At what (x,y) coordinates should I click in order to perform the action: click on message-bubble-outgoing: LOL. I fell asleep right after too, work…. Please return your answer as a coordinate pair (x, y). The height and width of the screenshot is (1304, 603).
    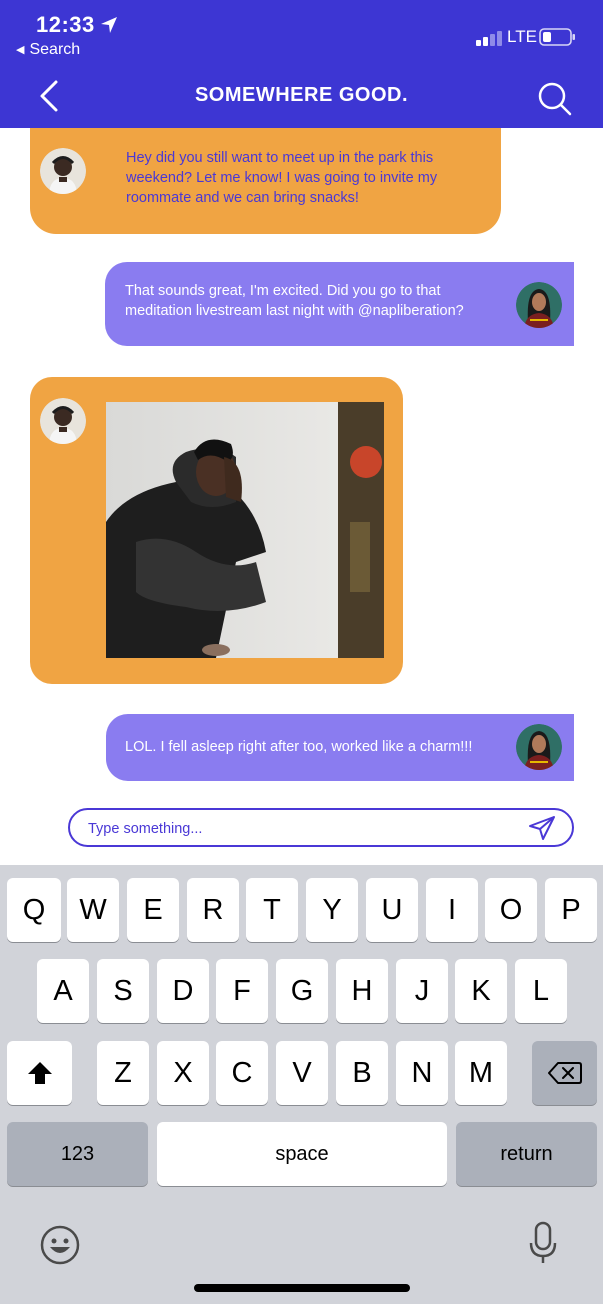
    Looking at the image, I should click on (340, 747).